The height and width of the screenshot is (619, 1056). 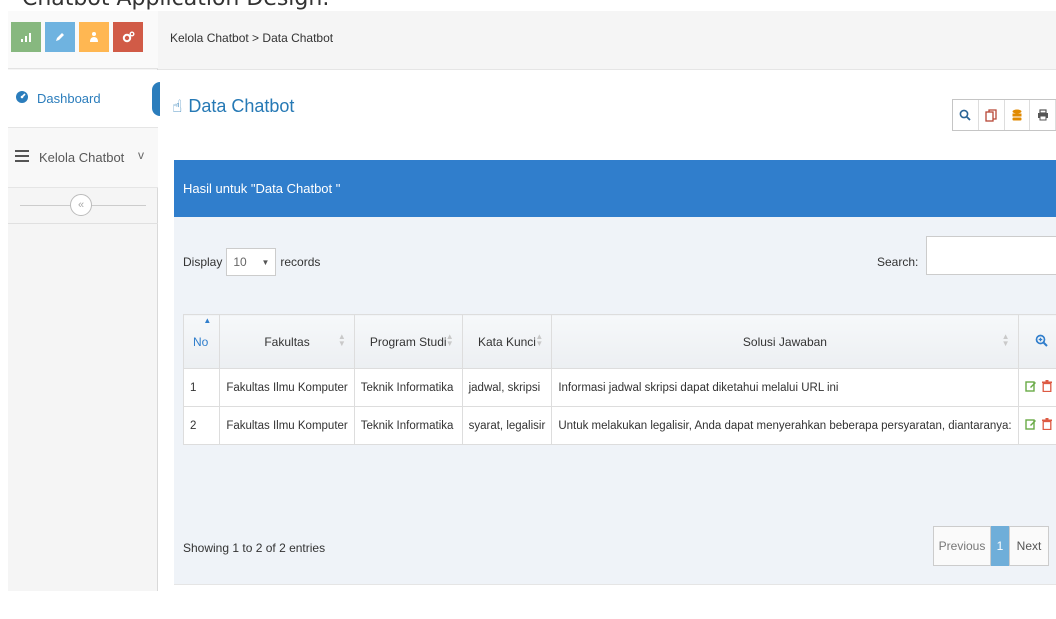 I want to click on cell-no: 1, so click(x=201, y=387).